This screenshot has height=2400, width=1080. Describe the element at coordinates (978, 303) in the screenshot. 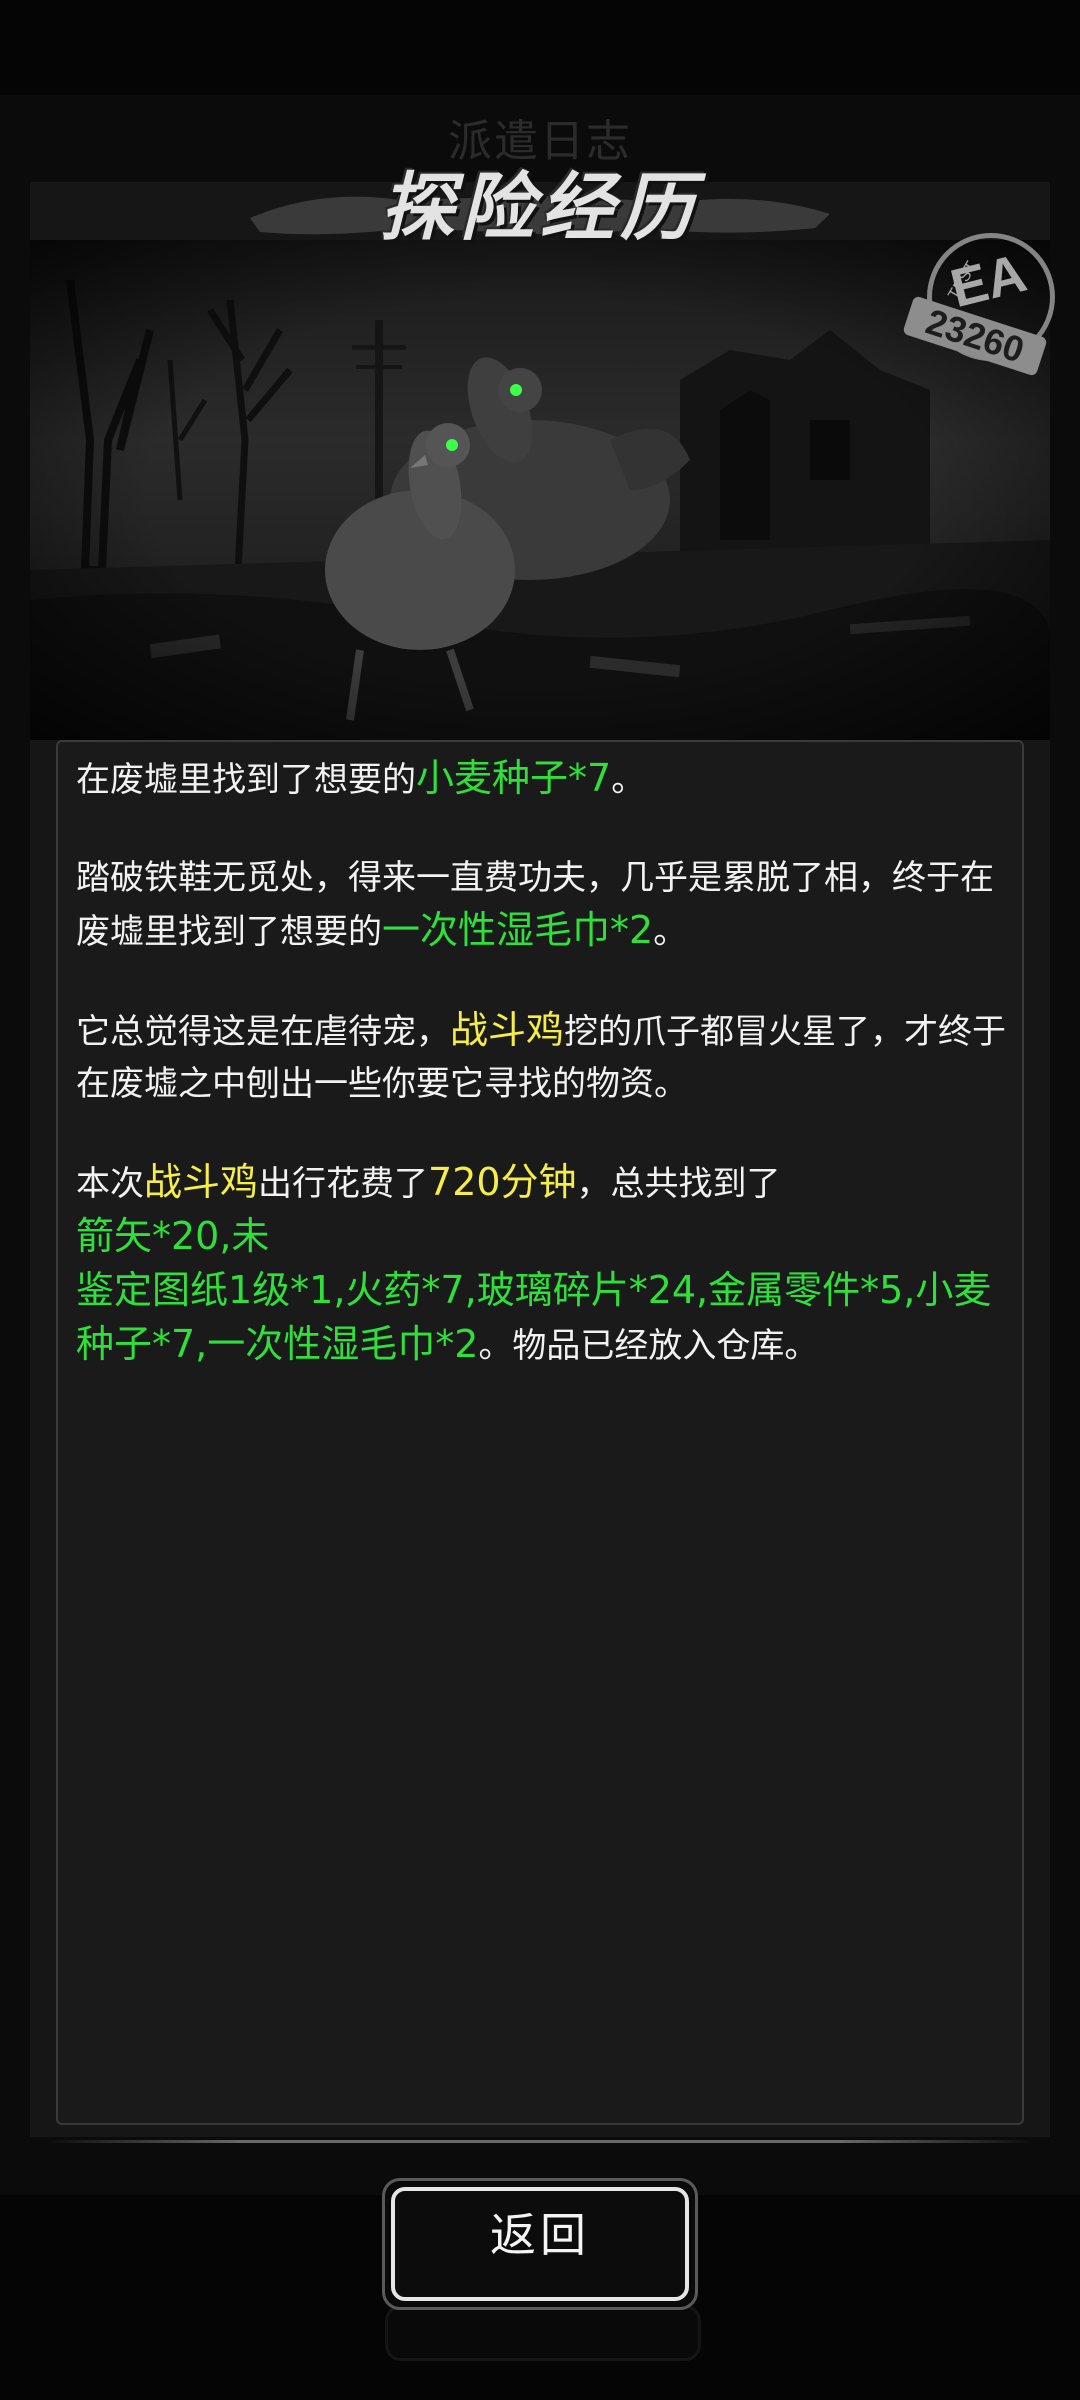

I see `ea-test-stamp: EA TEST 23260` at that location.